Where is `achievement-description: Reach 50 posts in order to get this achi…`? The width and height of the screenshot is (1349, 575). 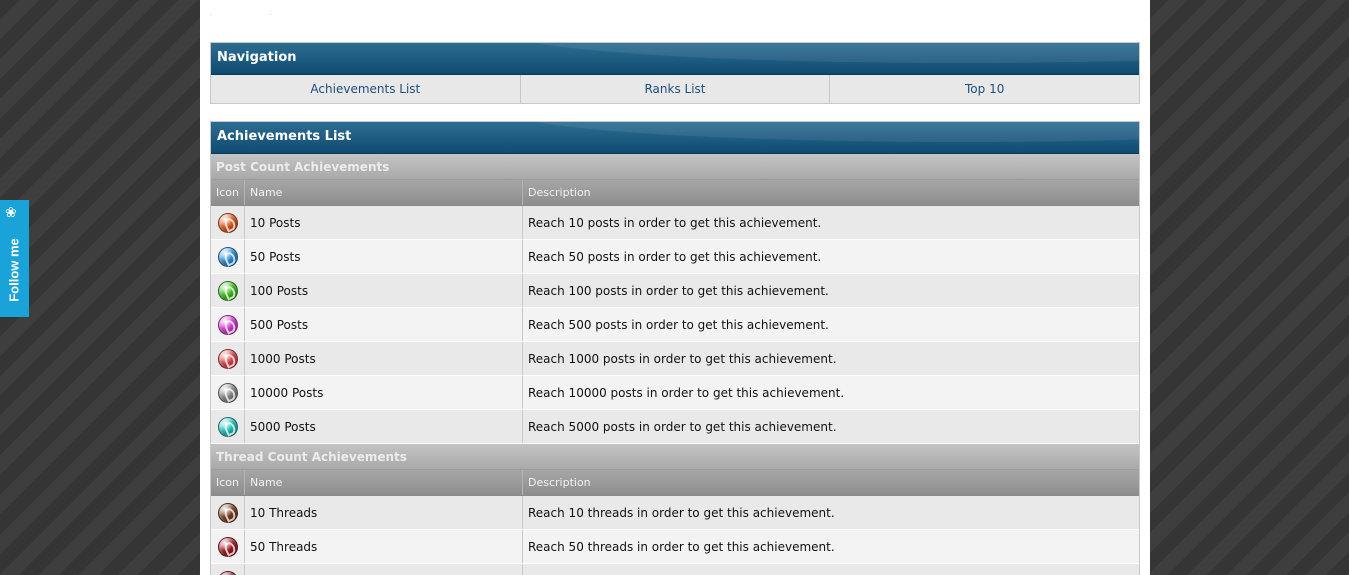 achievement-description: Reach 50 posts in order to get this achi… is located at coordinates (675, 256).